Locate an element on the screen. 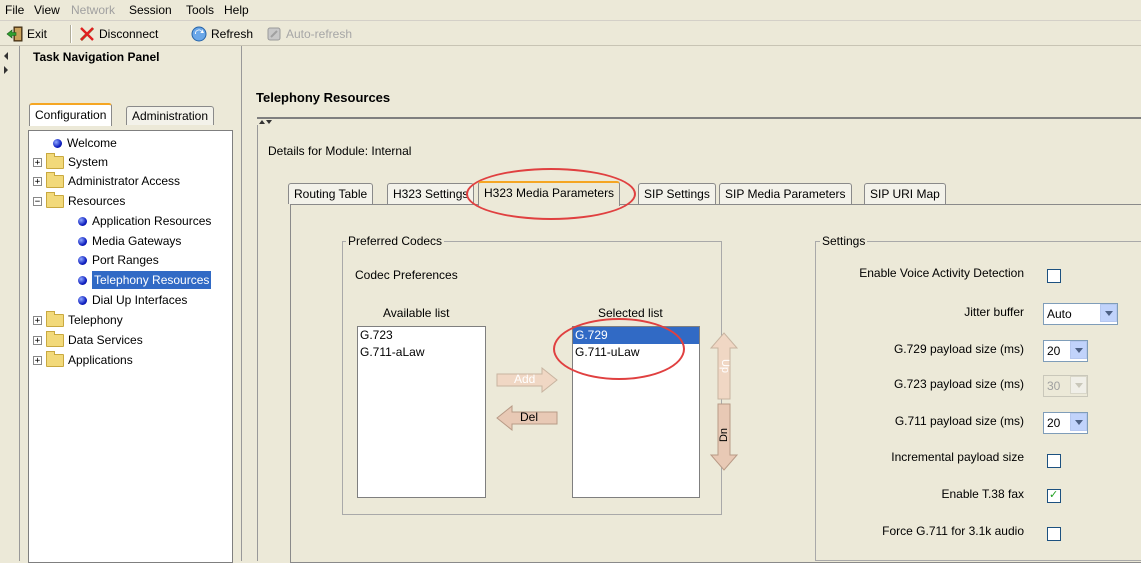 This screenshot has width=1141, height=563. t38-fax-checkbox: ✓ is located at coordinates (1054, 495).